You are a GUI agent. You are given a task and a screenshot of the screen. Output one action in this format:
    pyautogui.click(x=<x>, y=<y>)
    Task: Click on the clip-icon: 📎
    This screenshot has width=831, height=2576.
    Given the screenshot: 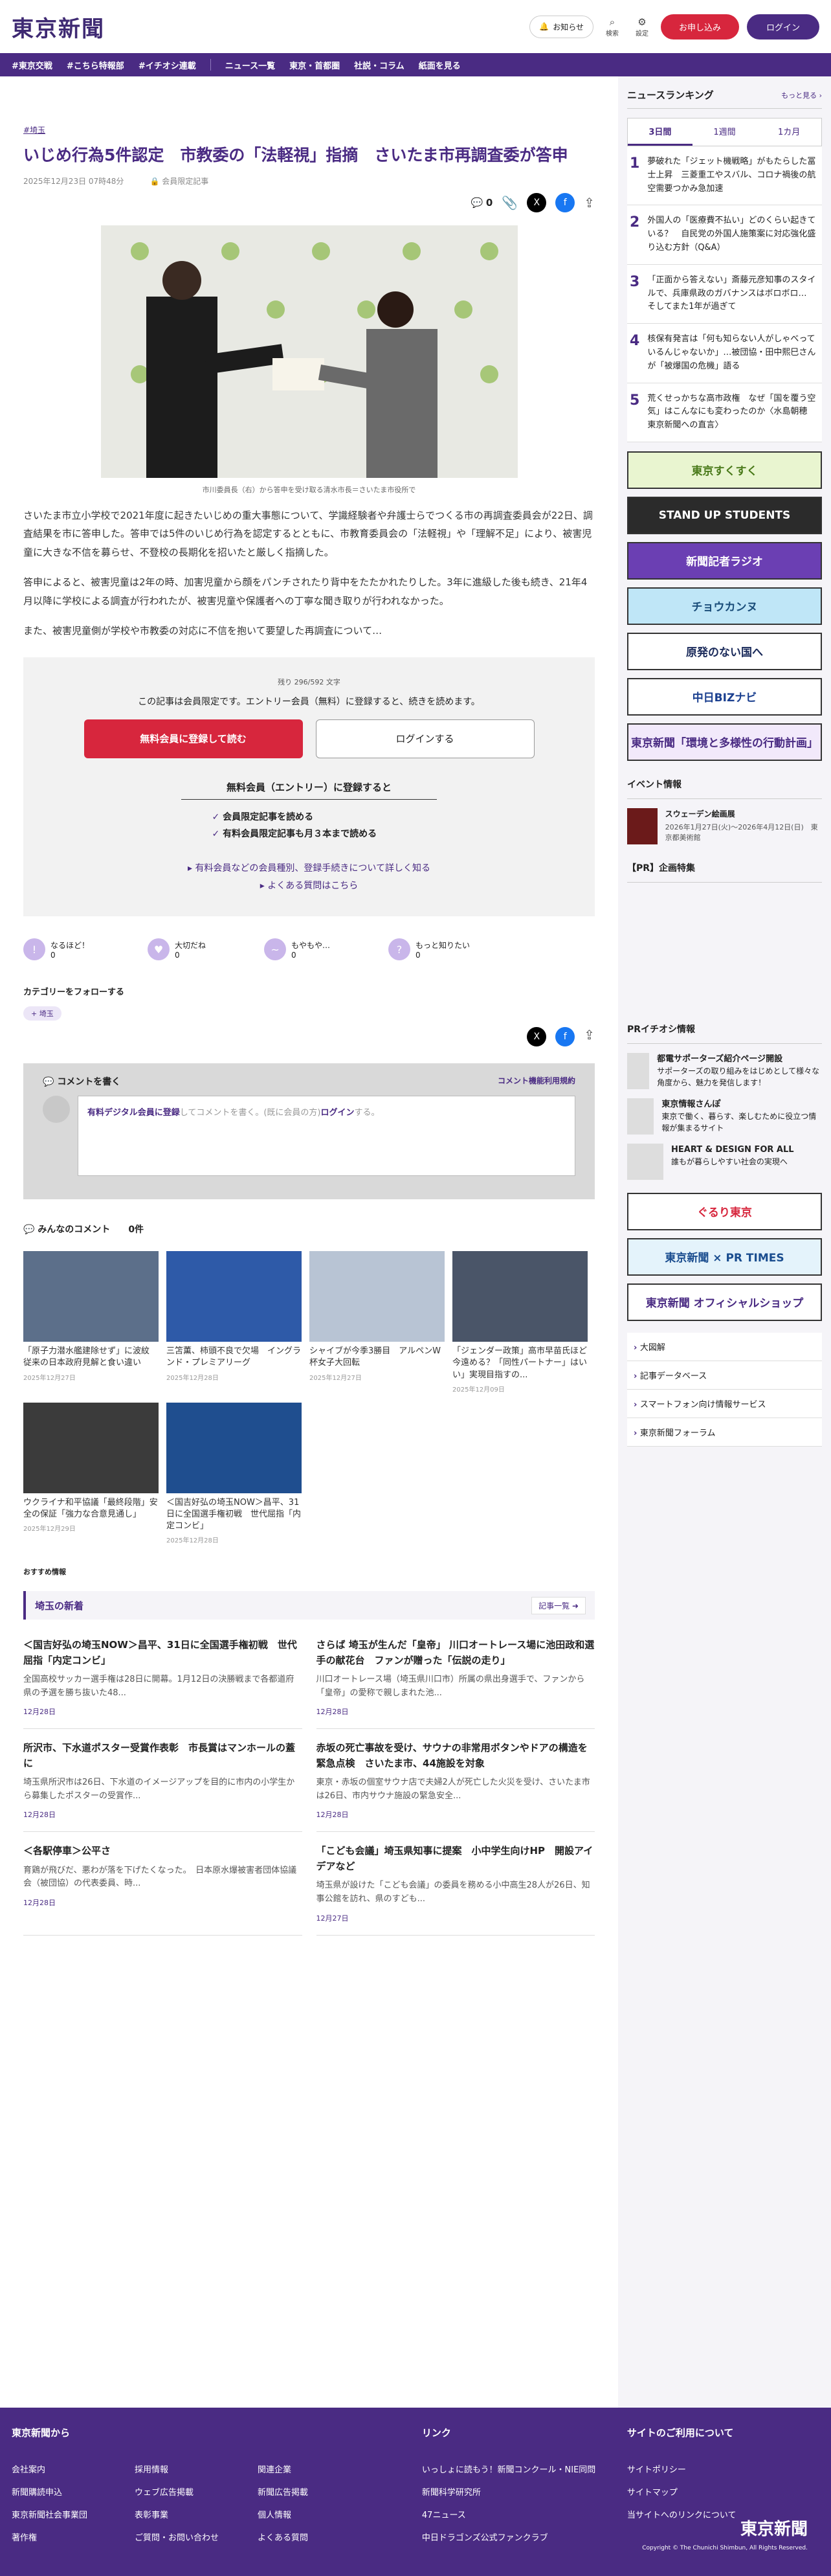 What is the action you would take?
    pyautogui.click(x=510, y=202)
    